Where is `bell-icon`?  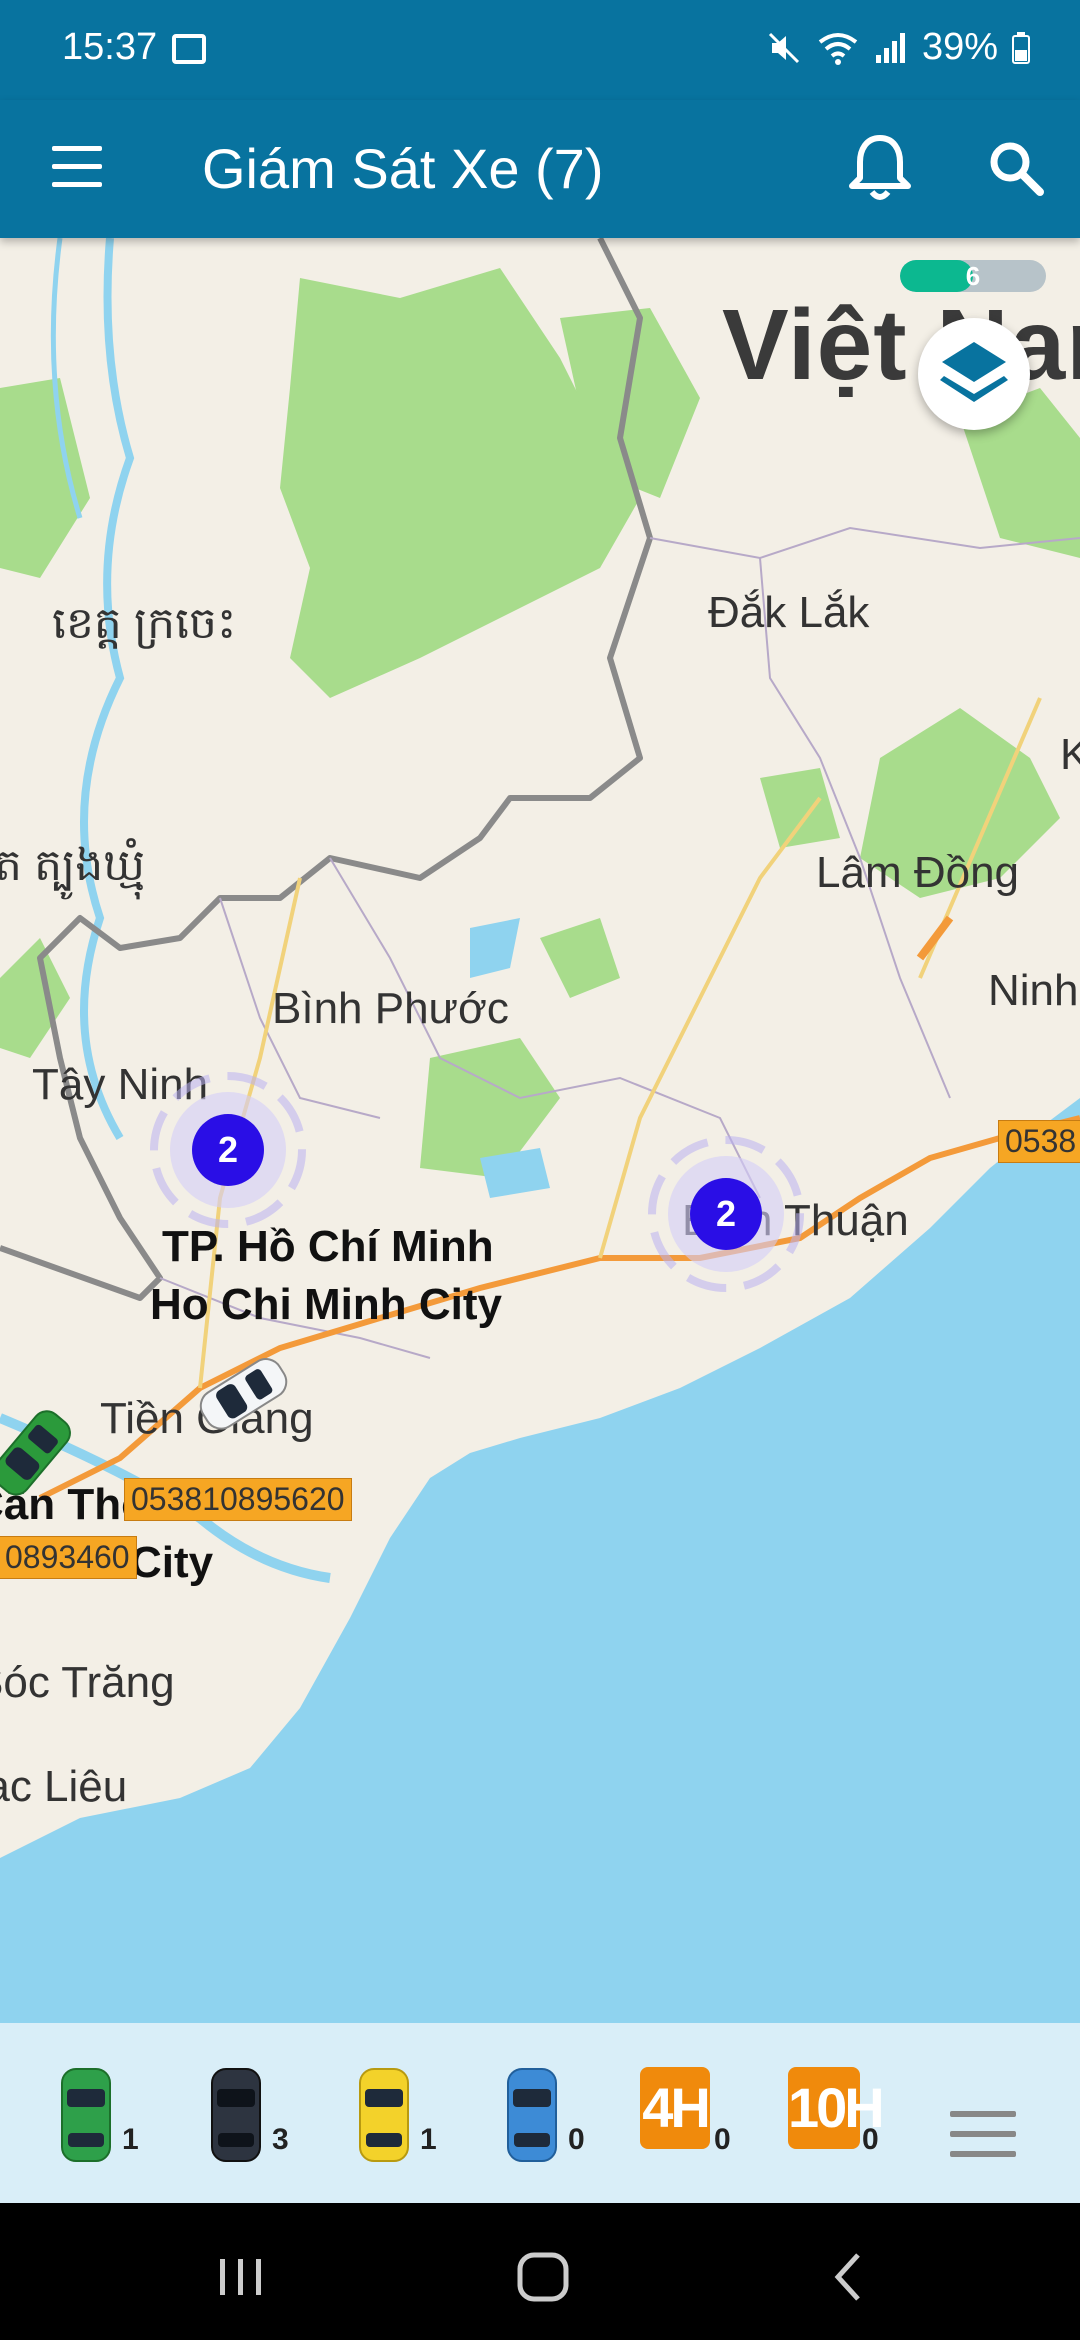
bell-icon is located at coordinates (880, 167).